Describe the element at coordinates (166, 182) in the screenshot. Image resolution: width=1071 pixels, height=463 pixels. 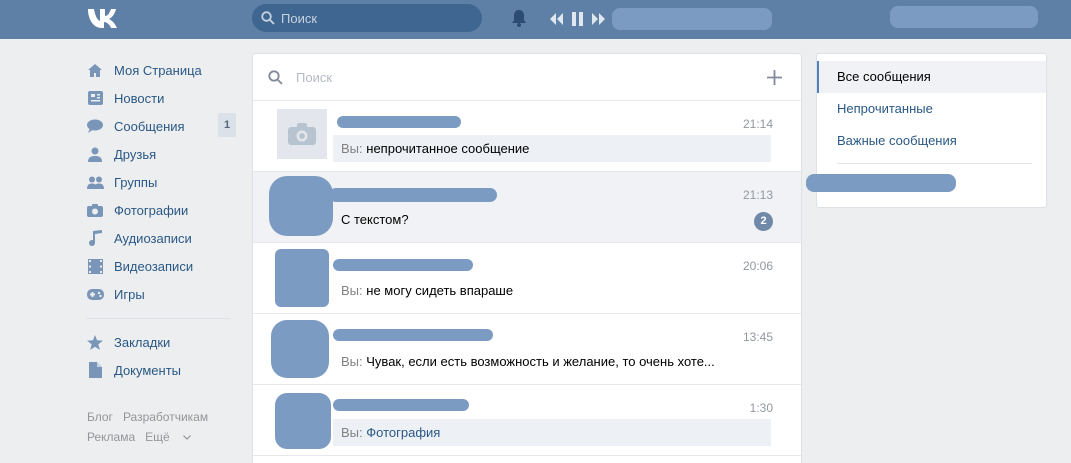
I see `sidebar-item-groups: Группы` at that location.